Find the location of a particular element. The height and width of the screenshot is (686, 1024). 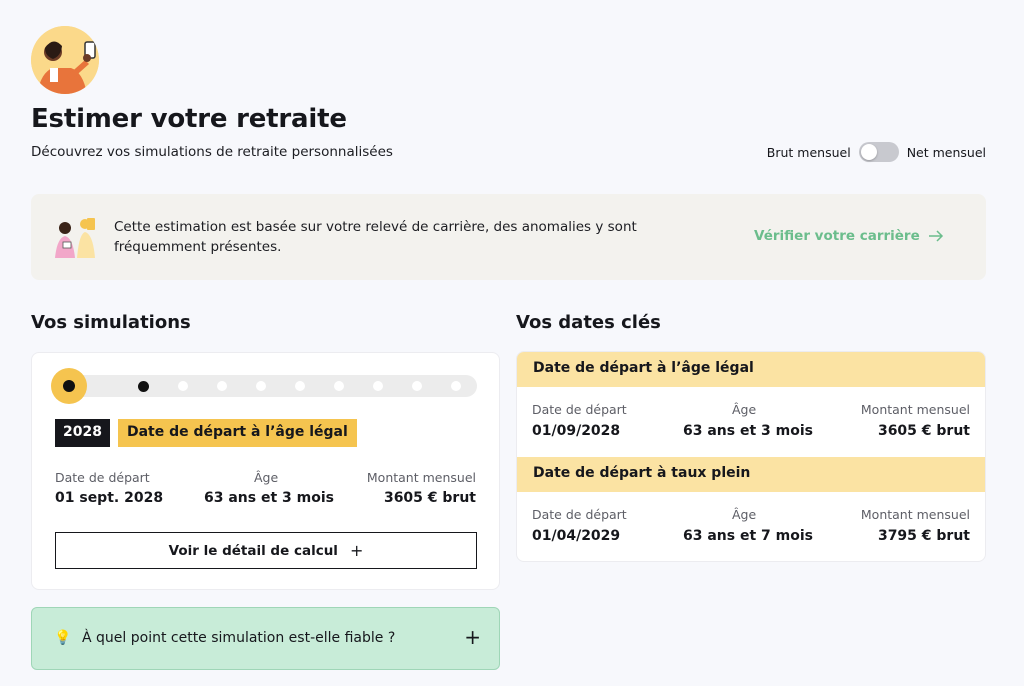

key-date-age-value: 63 ans et 3 mois is located at coordinates (748, 431).